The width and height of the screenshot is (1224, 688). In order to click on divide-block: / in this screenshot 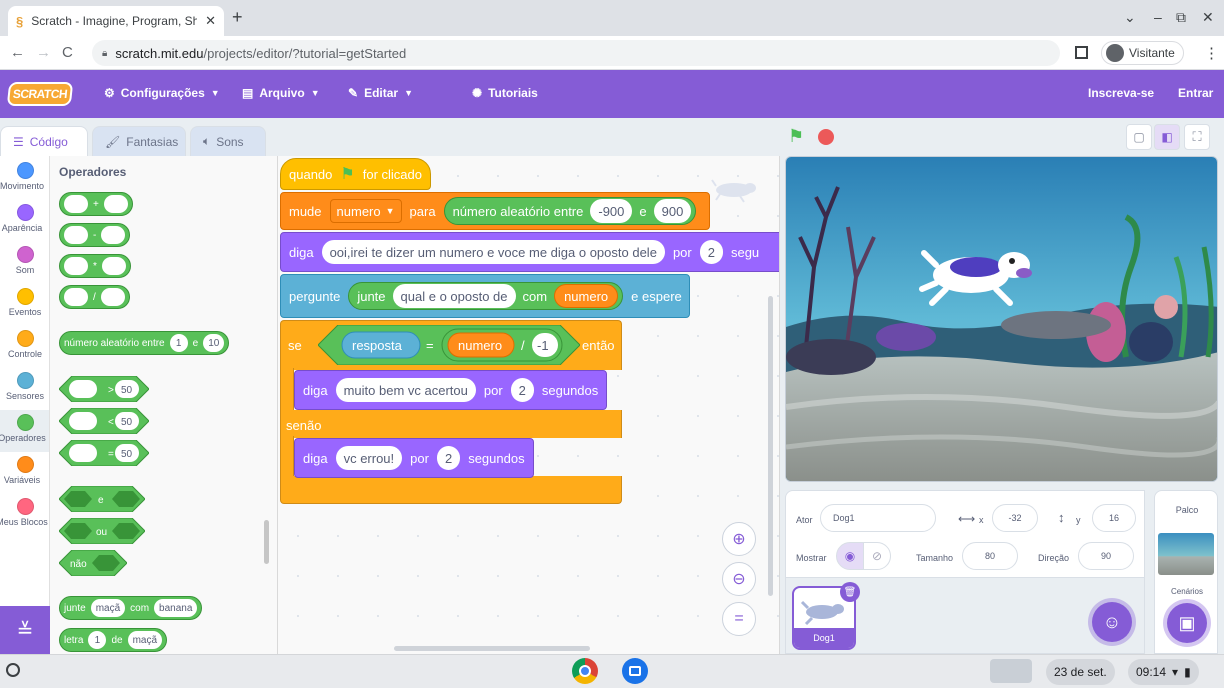, I will do `click(94, 297)`.